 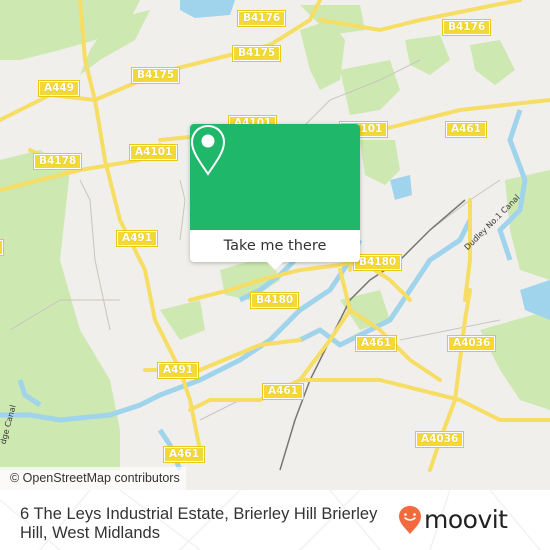 I want to click on moovit-pin-icon, so click(x=410, y=520).